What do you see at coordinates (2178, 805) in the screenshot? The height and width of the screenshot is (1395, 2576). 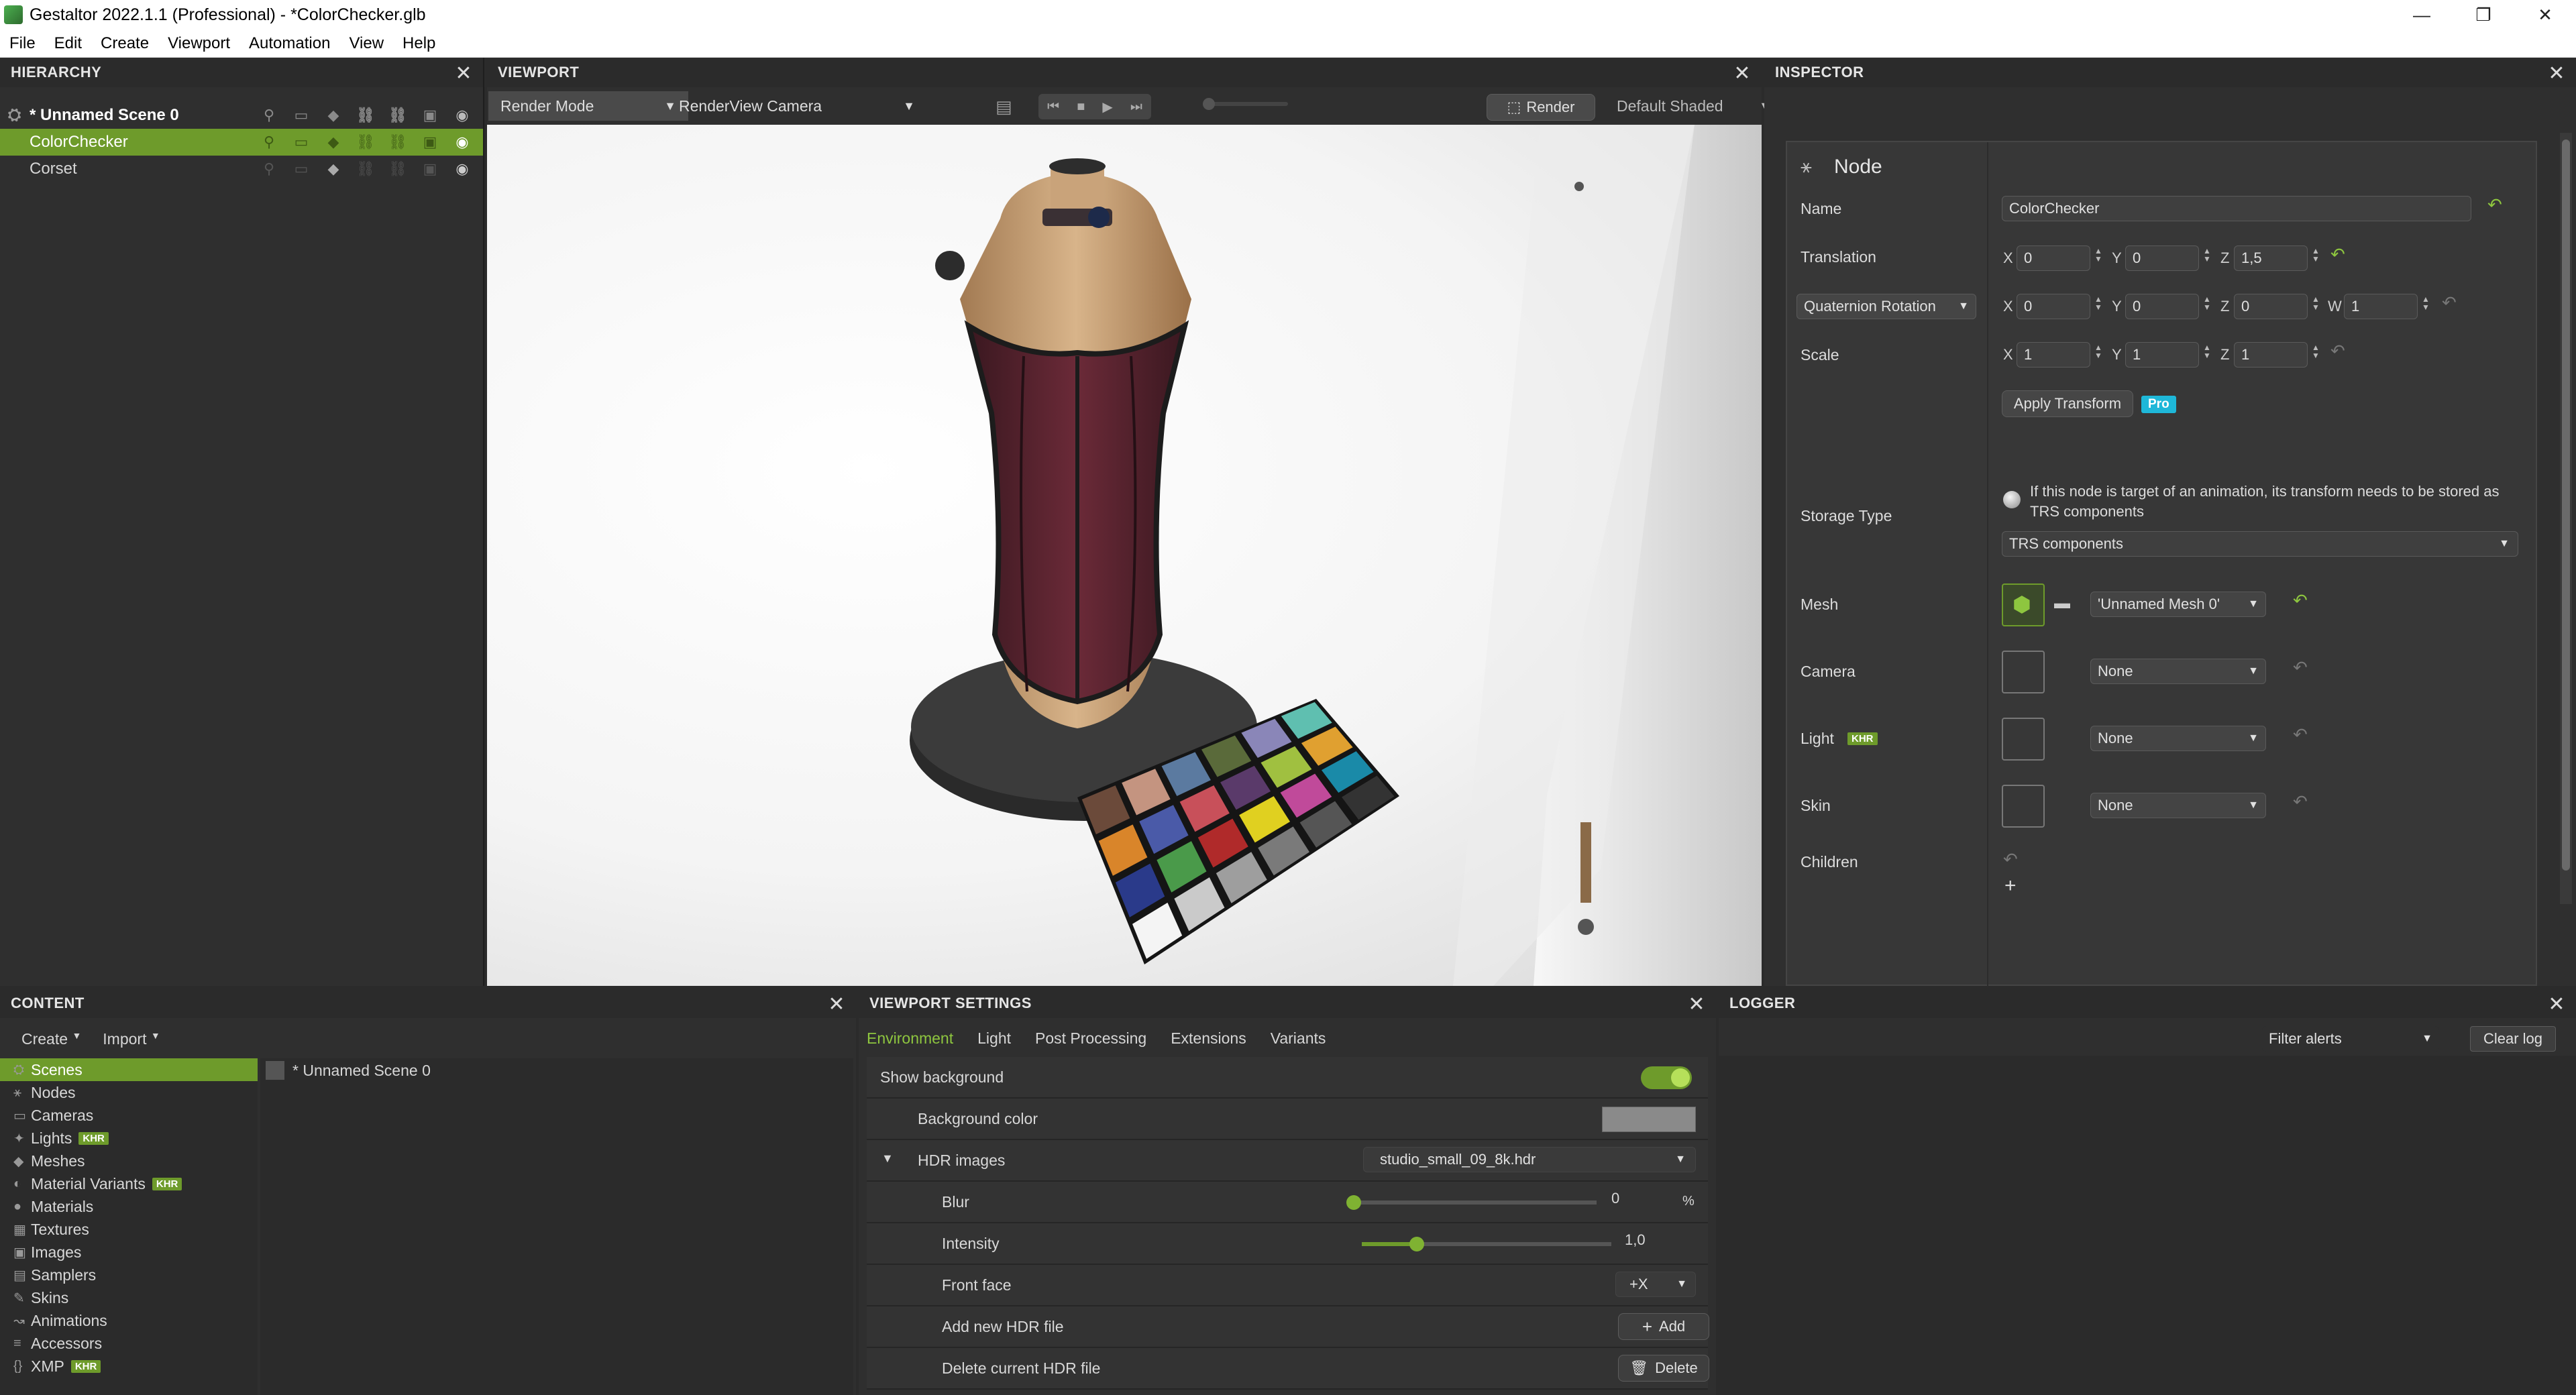 I see `skin-dropdown: None ▼` at bounding box center [2178, 805].